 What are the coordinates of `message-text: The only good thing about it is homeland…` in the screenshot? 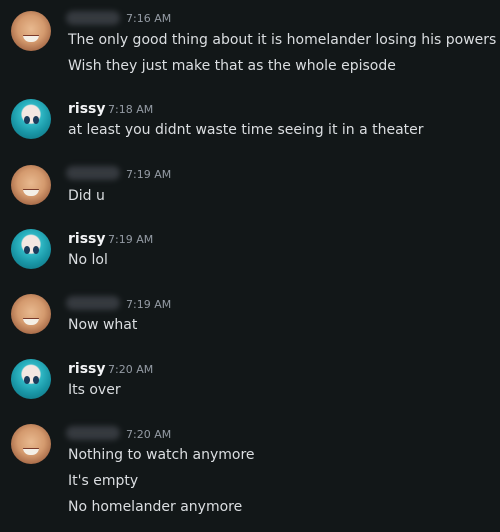 It's located at (282, 40).